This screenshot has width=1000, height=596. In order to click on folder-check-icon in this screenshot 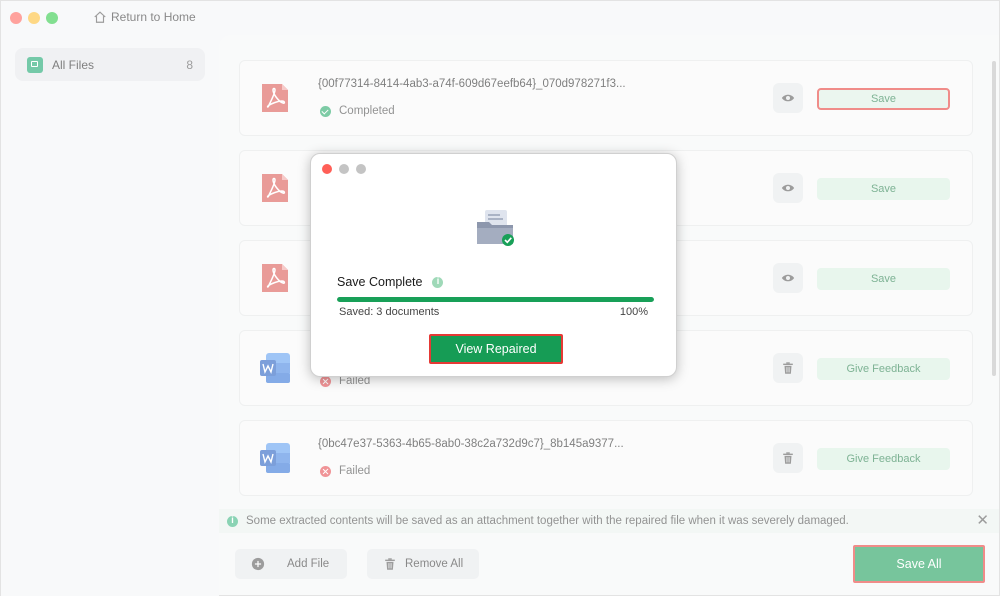, I will do `click(495, 228)`.